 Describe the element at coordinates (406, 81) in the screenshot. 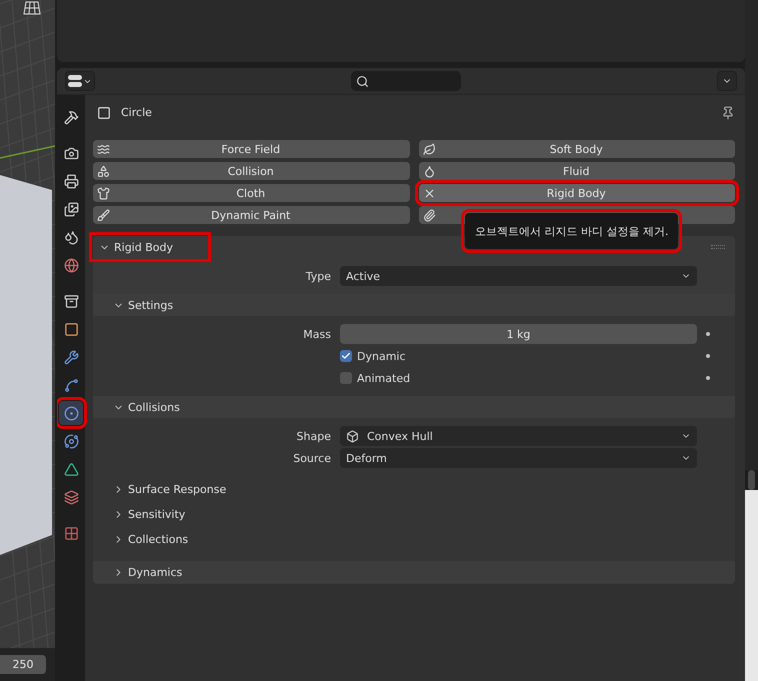

I see `search-field` at that location.